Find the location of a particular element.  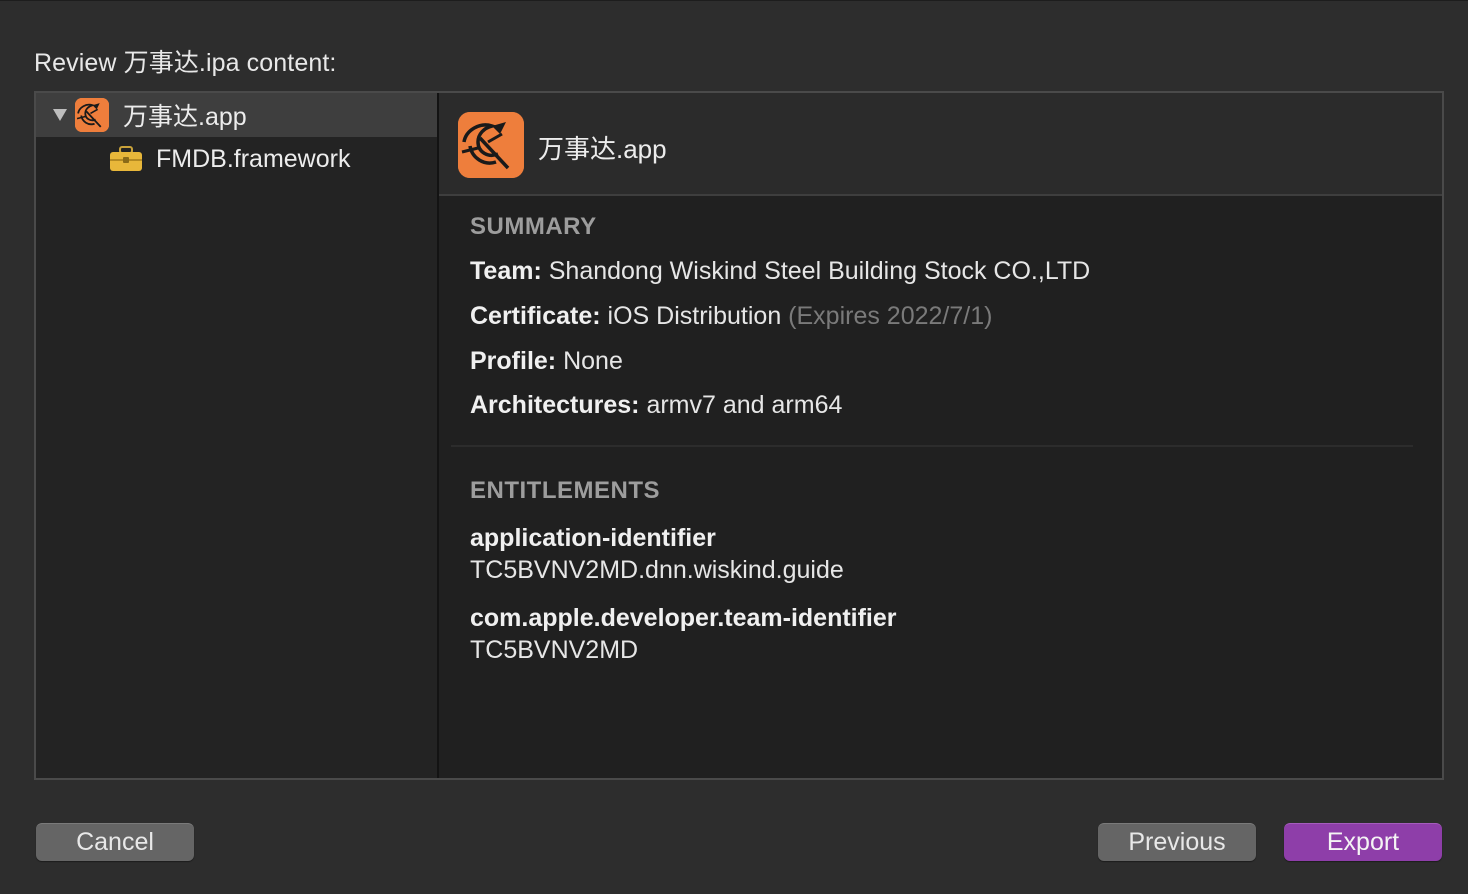

entitlement-value: TC5BVNV2MD is located at coordinates (554, 650).